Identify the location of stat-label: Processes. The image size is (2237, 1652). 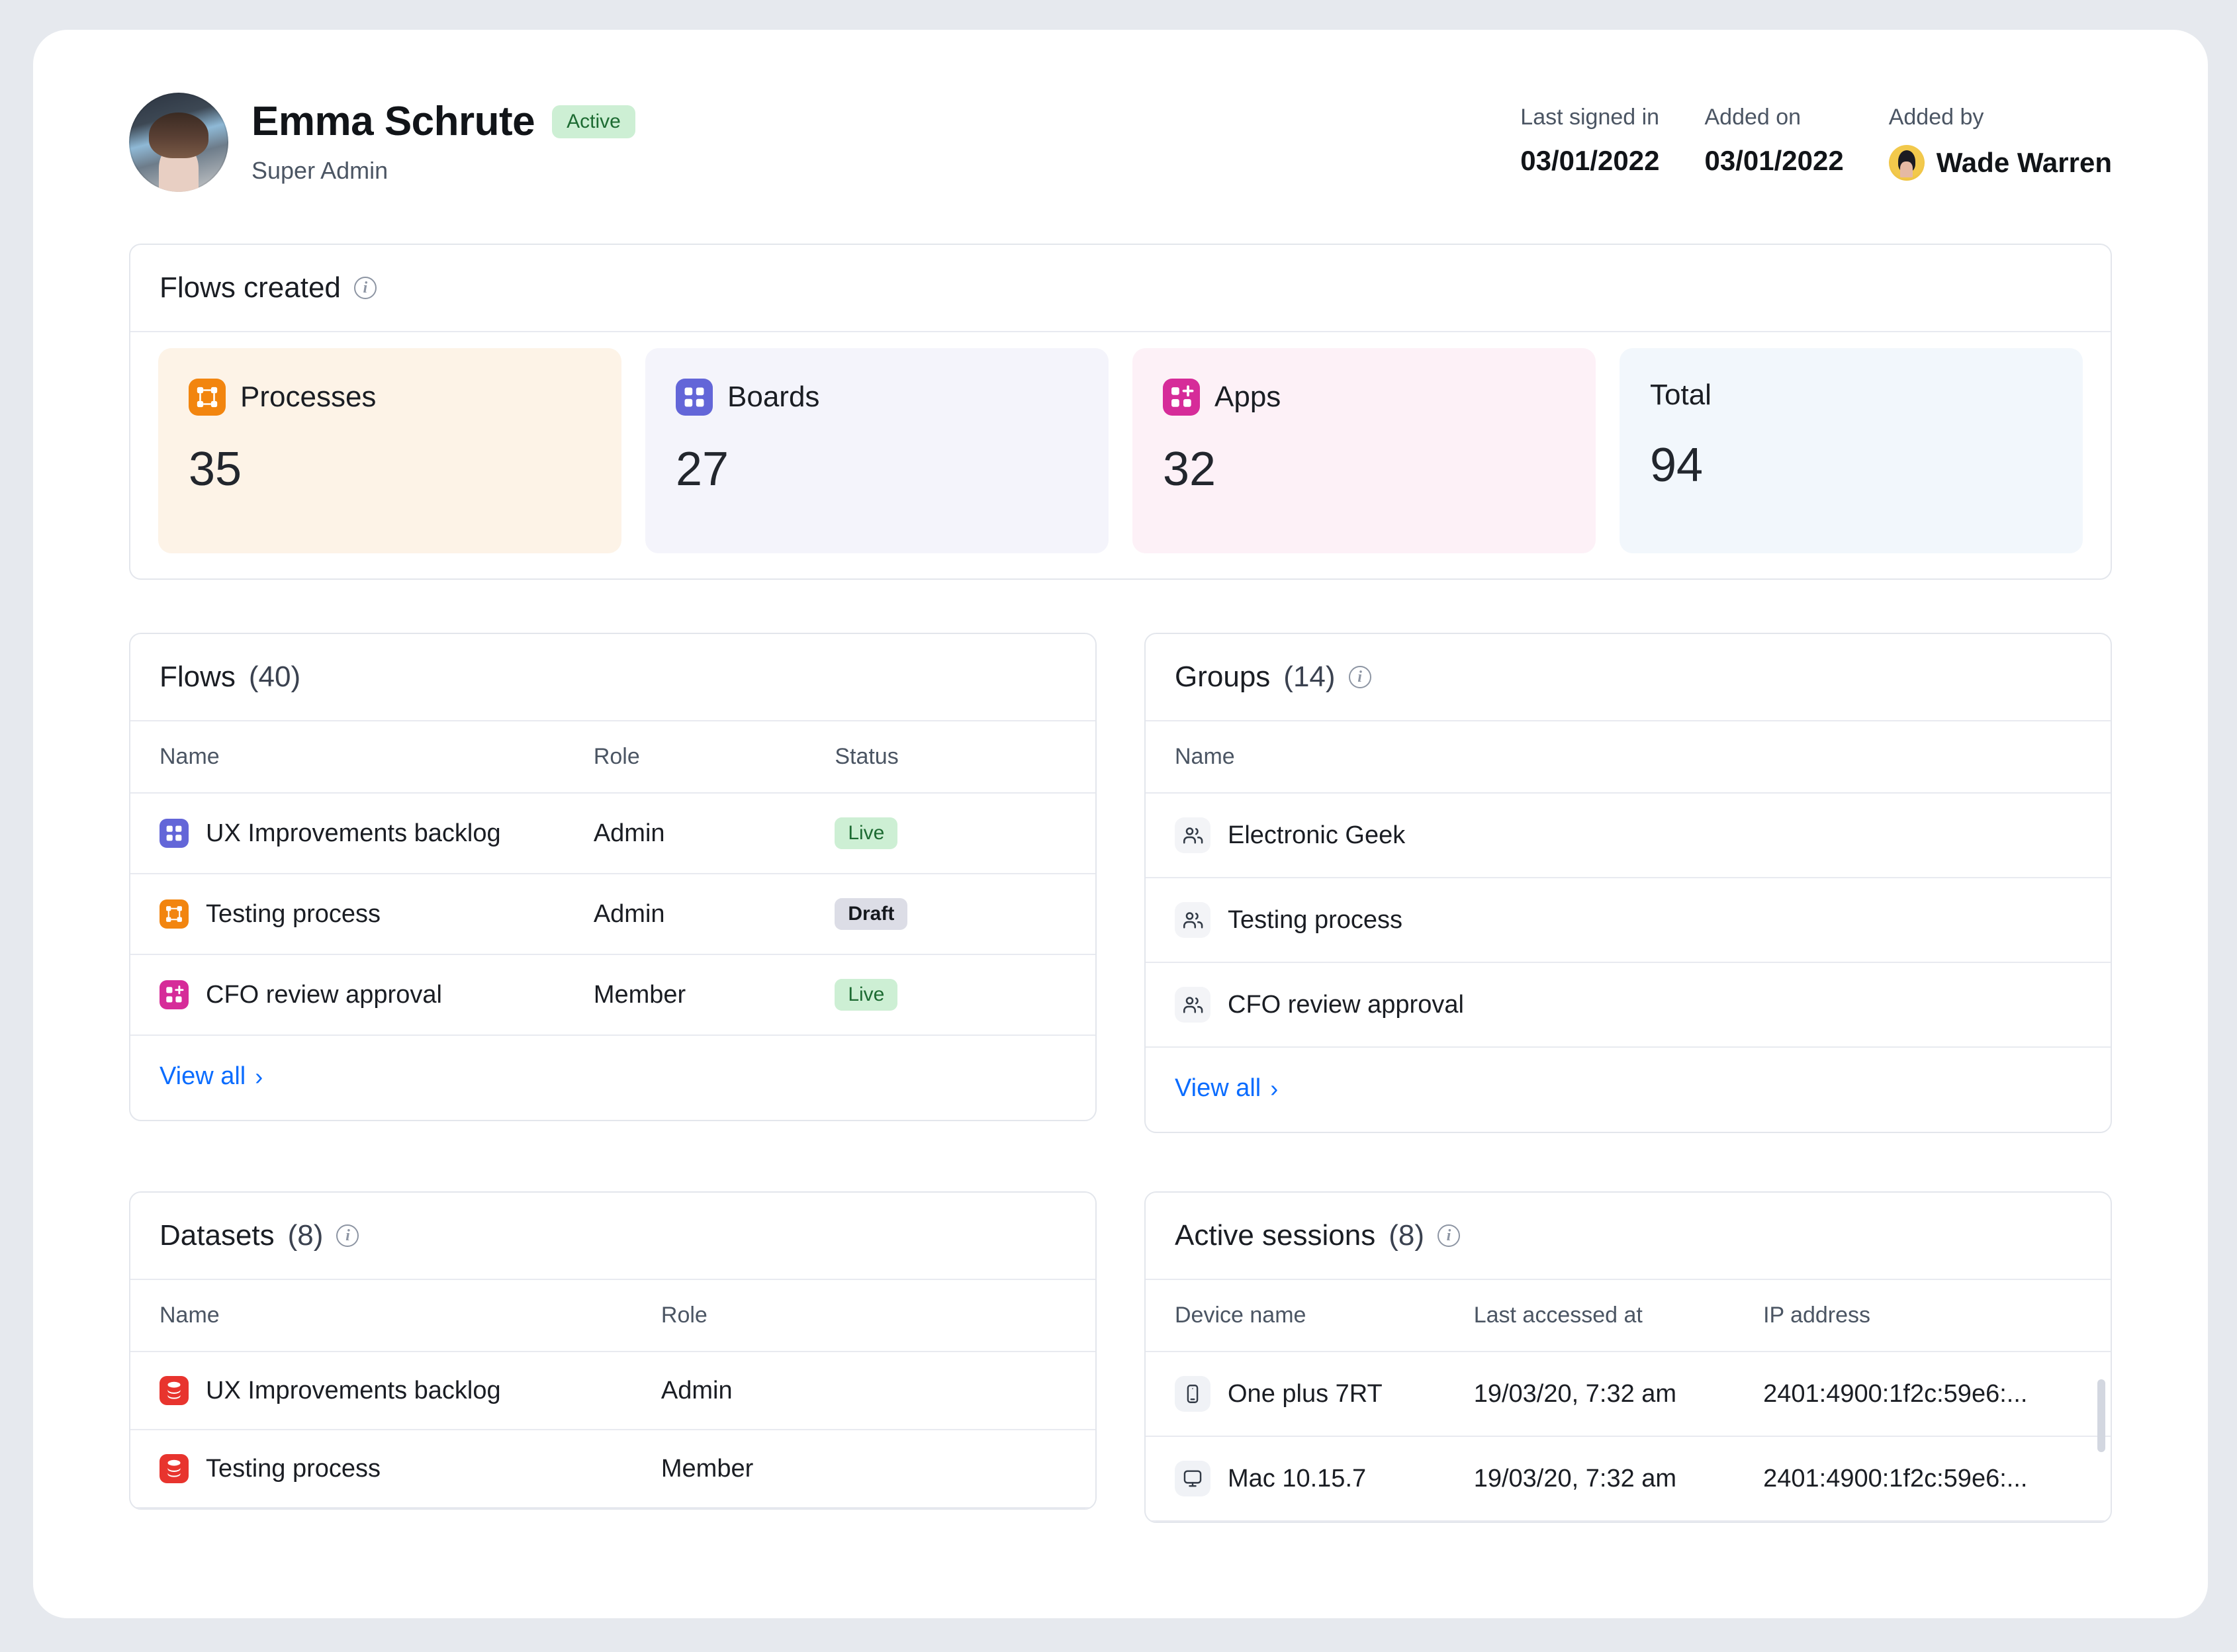
(308, 397).